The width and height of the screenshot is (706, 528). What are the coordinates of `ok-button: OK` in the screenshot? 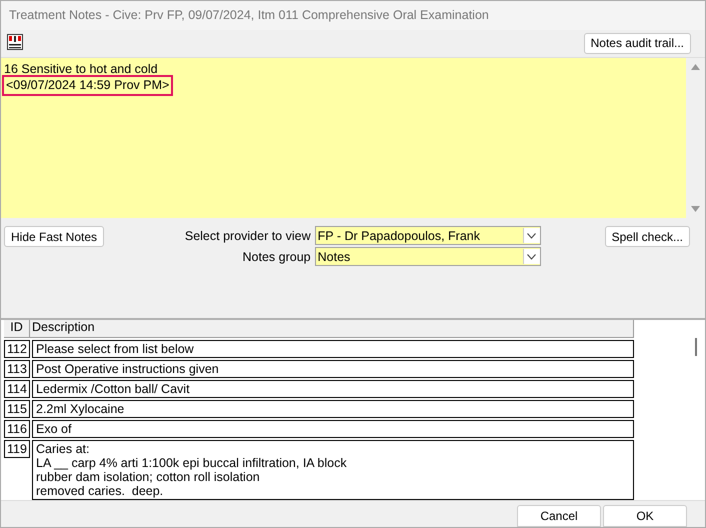 It's located at (645, 516).